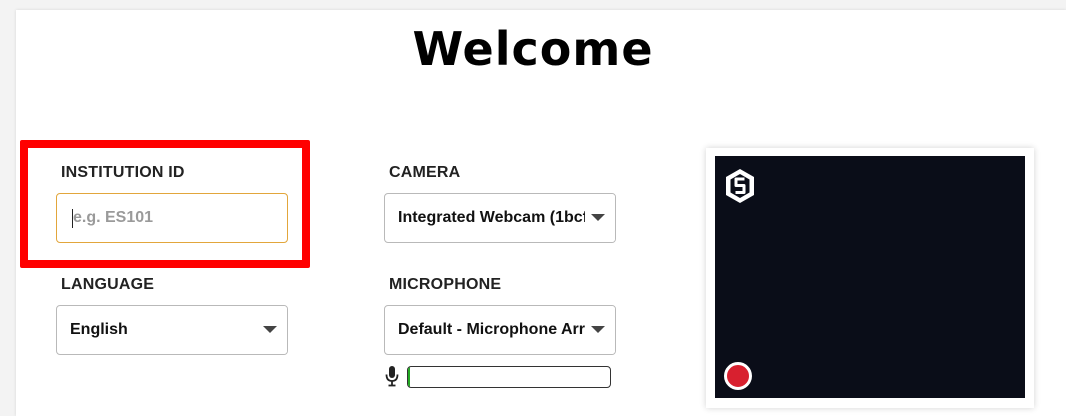 The height and width of the screenshot is (416, 1066). I want to click on language-select-value: English, so click(99, 329).